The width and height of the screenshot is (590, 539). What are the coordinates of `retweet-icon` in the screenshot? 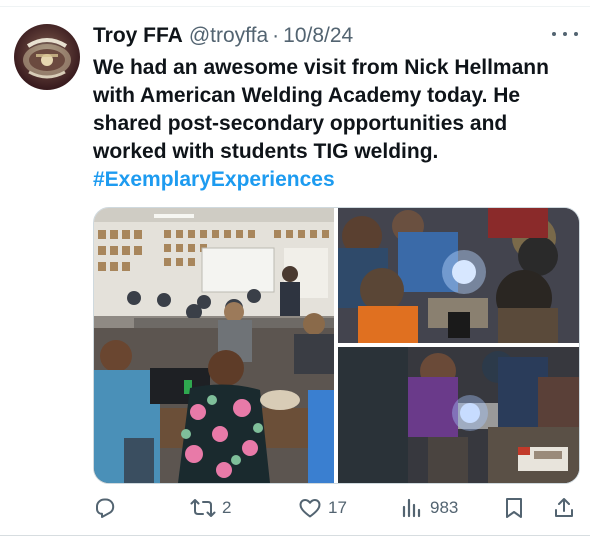 It's located at (203, 508).